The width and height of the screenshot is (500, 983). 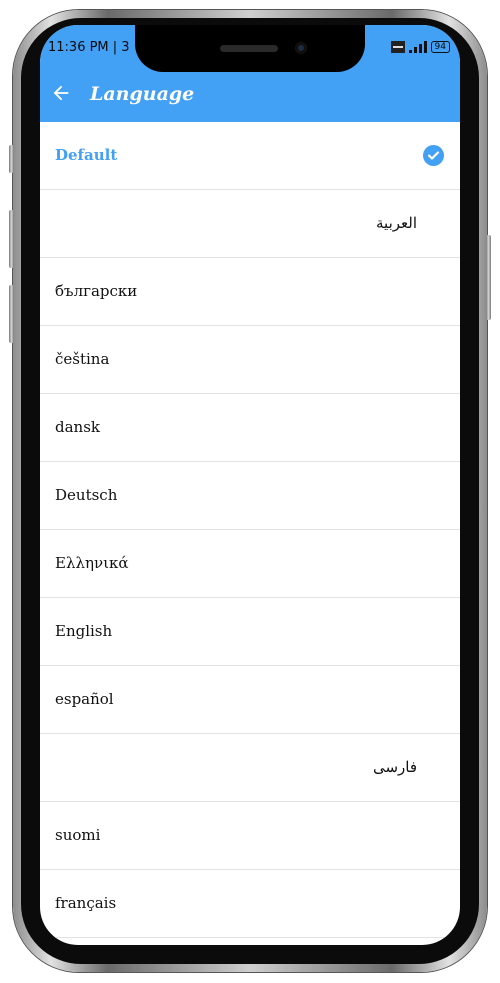 What do you see at coordinates (250, 224) in the screenshot?
I see `language-item-arabic: العربية` at bounding box center [250, 224].